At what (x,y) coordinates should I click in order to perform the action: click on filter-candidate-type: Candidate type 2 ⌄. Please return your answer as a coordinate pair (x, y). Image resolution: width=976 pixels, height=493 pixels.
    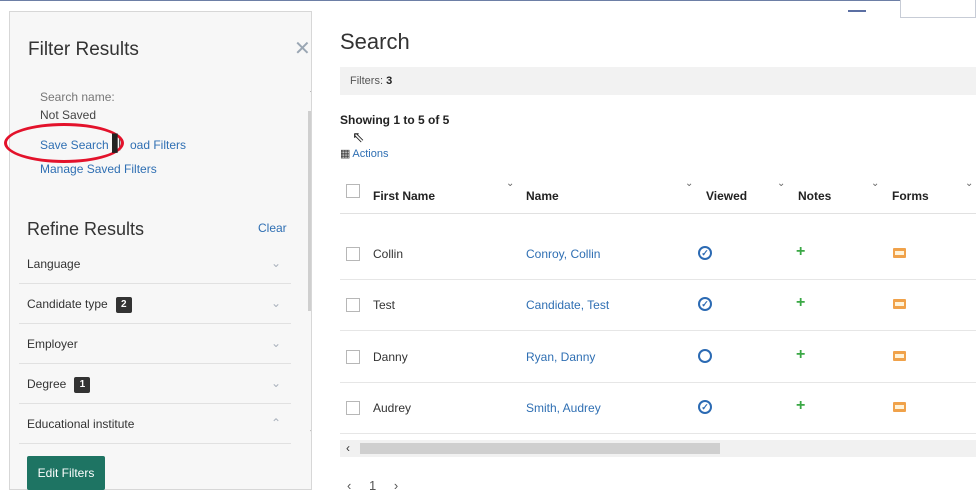
    Looking at the image, I should click on (155, 304).